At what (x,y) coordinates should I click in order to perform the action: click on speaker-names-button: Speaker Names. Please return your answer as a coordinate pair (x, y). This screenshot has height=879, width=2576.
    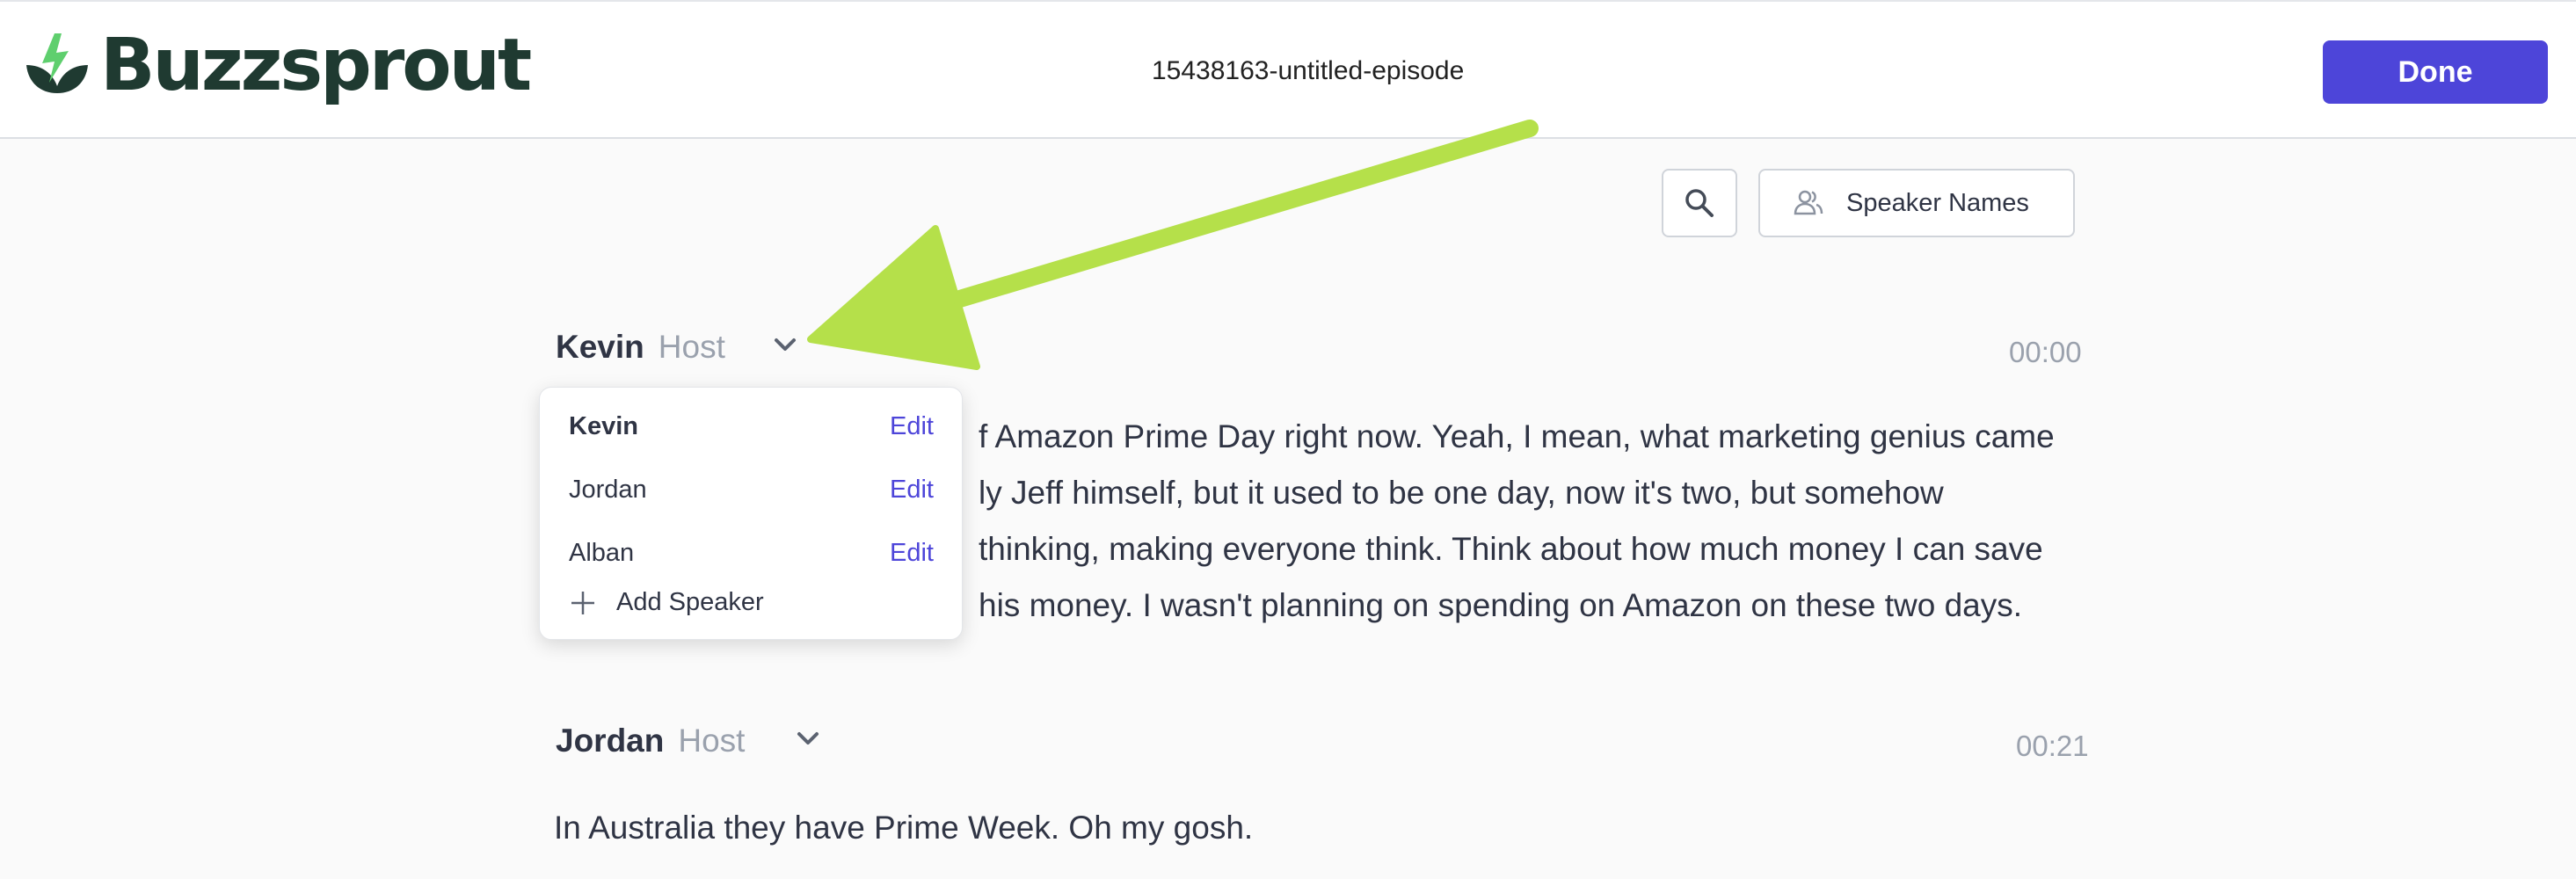
    Looking at the image, I should click on (1916, 203).